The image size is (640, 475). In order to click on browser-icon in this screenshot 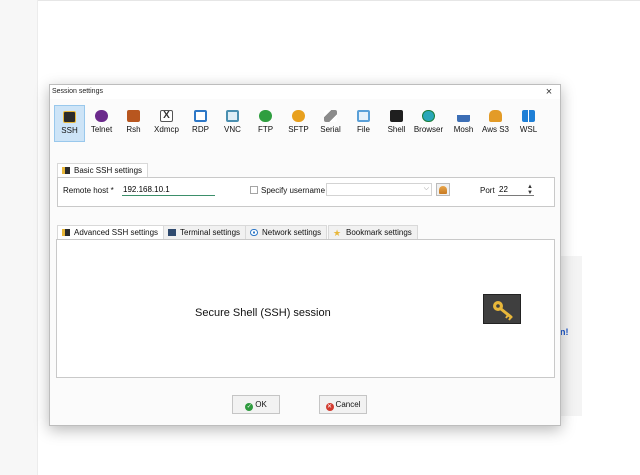, I will do `click(428, 116)`.